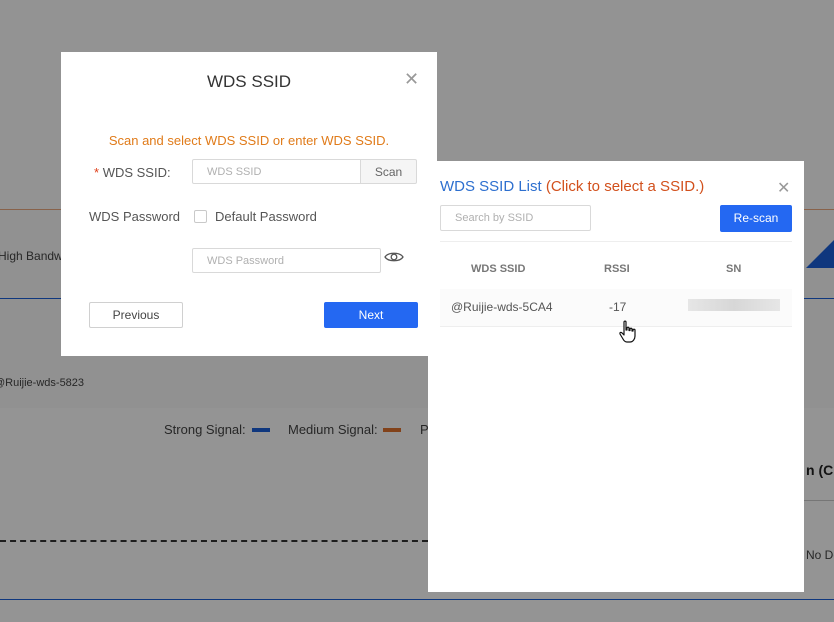 Image resolution: width=834 pixels, height=622 pixels. Describe the element at coordinates (200, 216) in the screenshot. I see `default-password-checkbox` at that location.